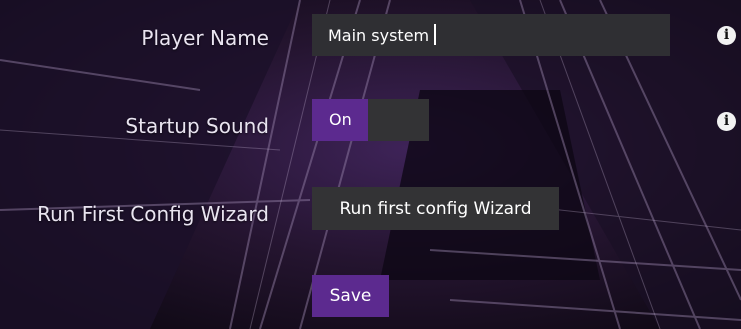 The width and height of the screenshot is (741, 329). Describe the element at coordinates (435, 208) in the screenshot. I see `run-first-config-wizard-button: Run first config Wizard` at that location.